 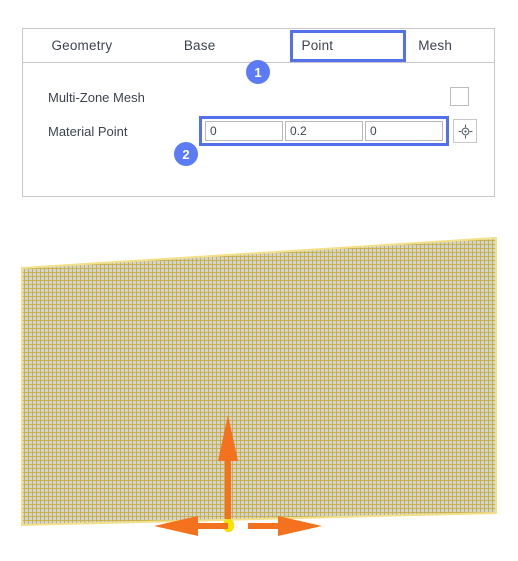 I want to click on arrow-right-icon, so click(x=285, y=526).